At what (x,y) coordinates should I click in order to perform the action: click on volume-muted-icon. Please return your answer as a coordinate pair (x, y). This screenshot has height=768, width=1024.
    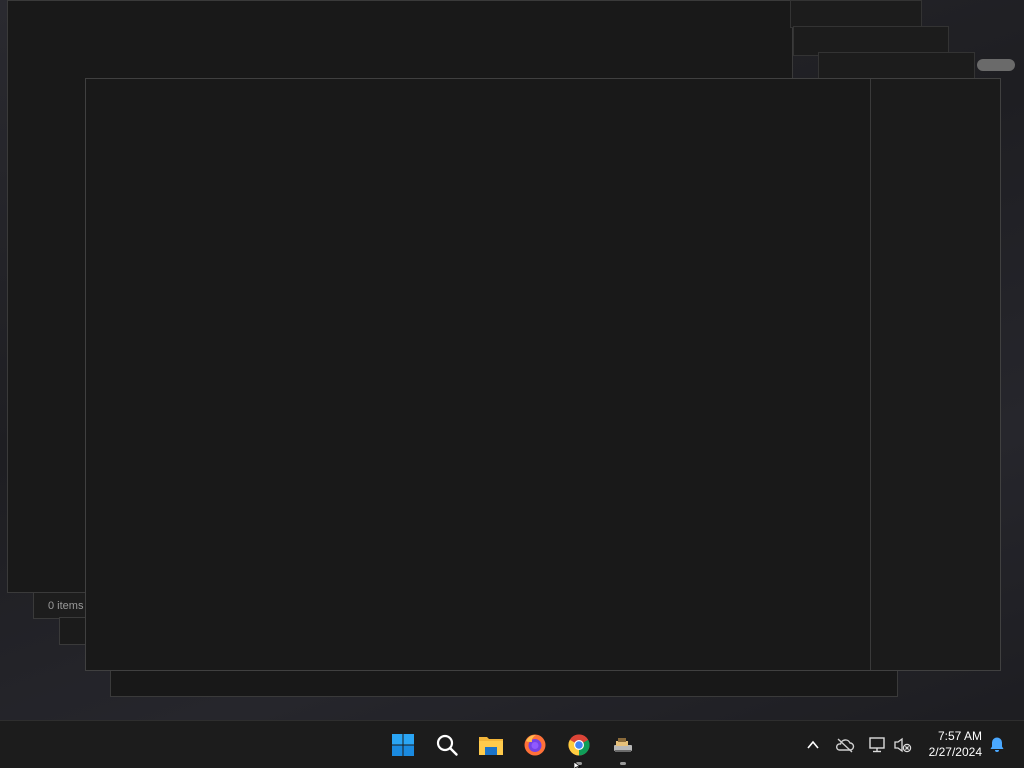
    Looking at the image, I should click on (903, 745).